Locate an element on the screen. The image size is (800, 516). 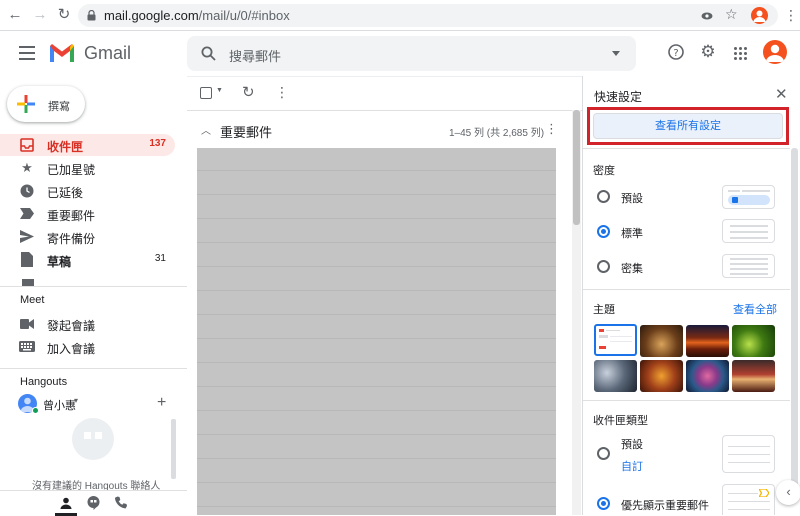
collapse-chevron-icon: ︿ is located at coordinates (206, 129).